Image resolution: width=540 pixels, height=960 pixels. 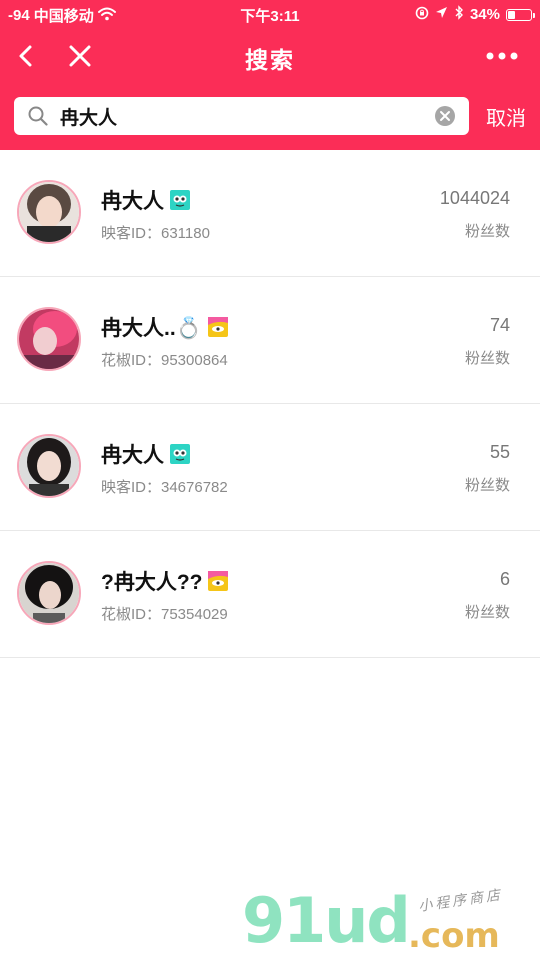 What do you see at coordinates (520, 14) in the screenshot?
I see `battery-icon` at bounding box center [520, 14].